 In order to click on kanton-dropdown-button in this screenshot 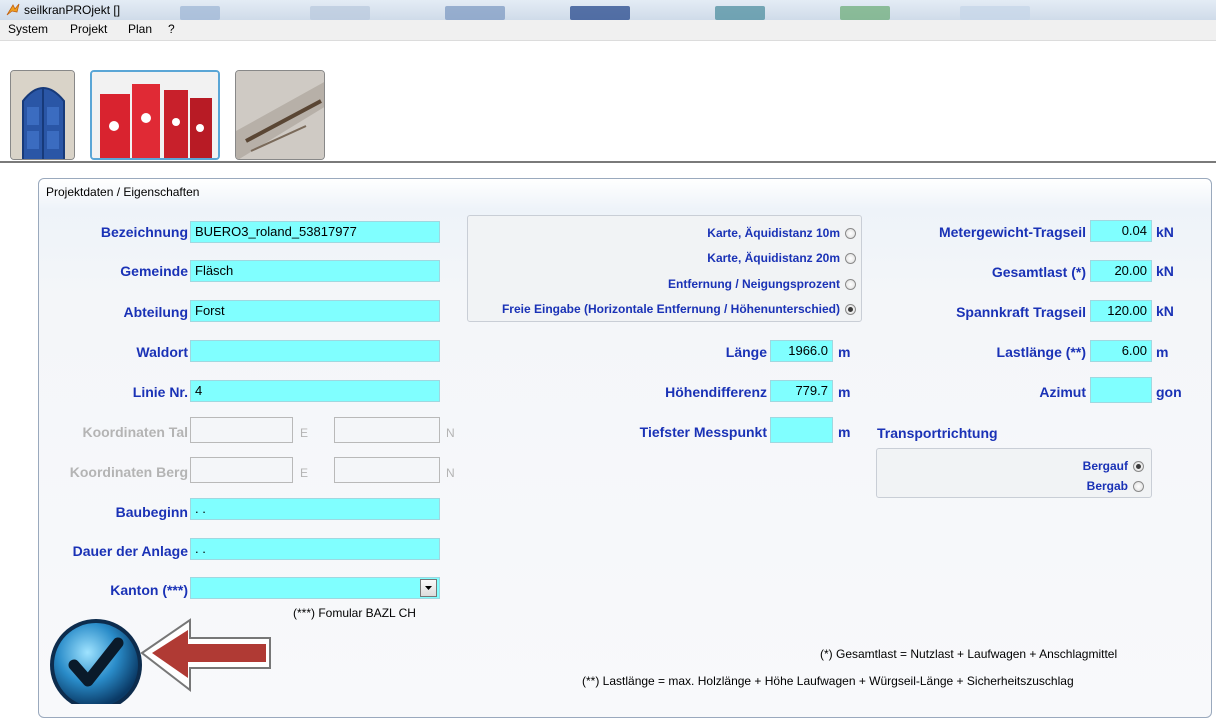, I will do `click(428, 588)`.